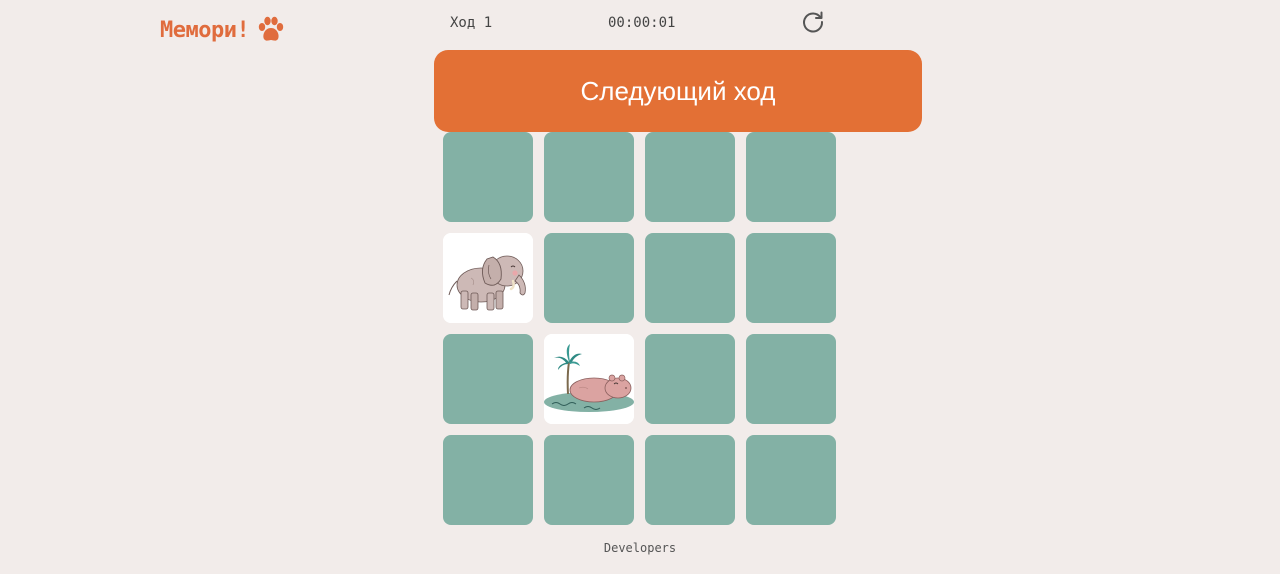 This screenshot has width=1280, height=574. I want to click on restart-button, so click(813, 22).